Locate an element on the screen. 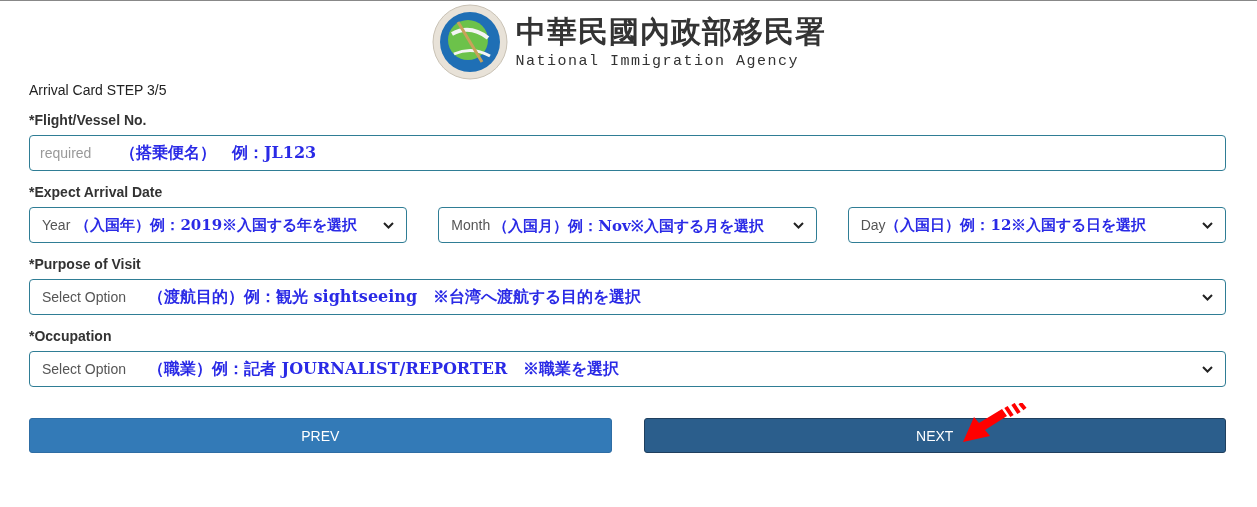 This screenshot has width=1257, height=507. arrow-icon is located at coordinates (994, 424).